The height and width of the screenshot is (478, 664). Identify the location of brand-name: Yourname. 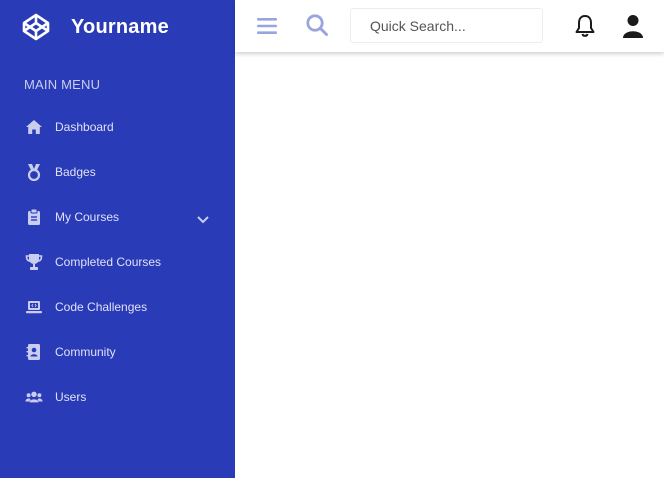
(120, 26).